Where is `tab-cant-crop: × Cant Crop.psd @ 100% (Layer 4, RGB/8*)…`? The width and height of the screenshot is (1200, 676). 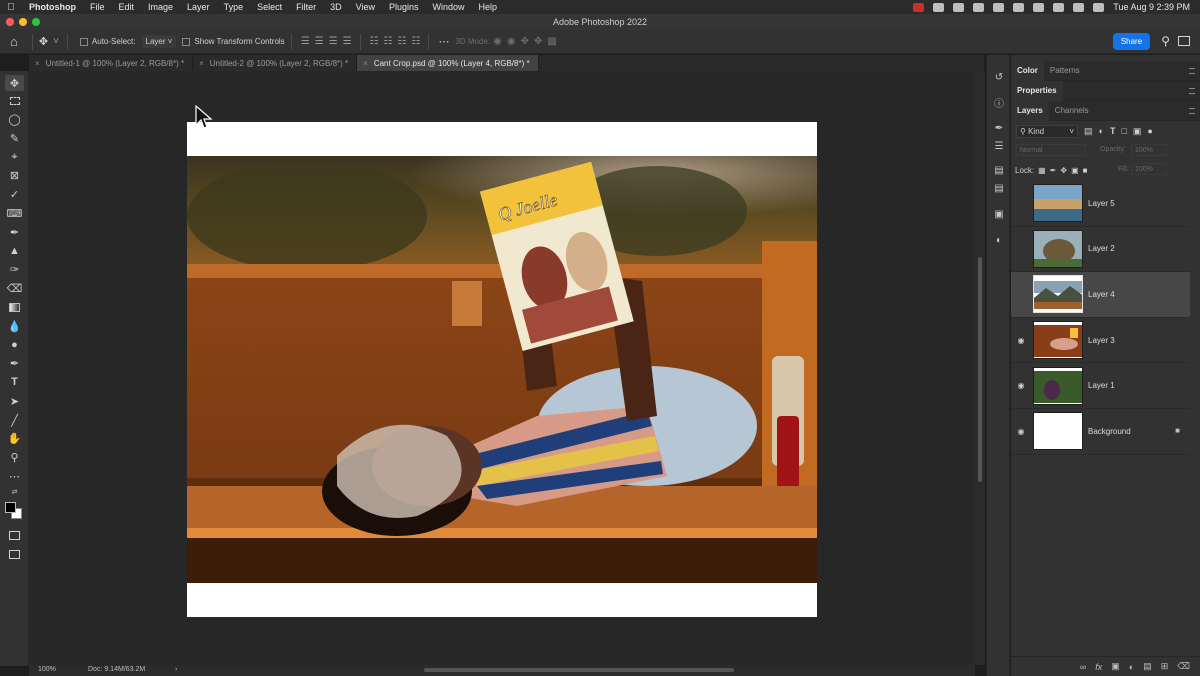
tab-cant-crop: × Cant Crop.psd @ 100% (Layer 4, RGB/8*)… is located at coordinates (448, 63).